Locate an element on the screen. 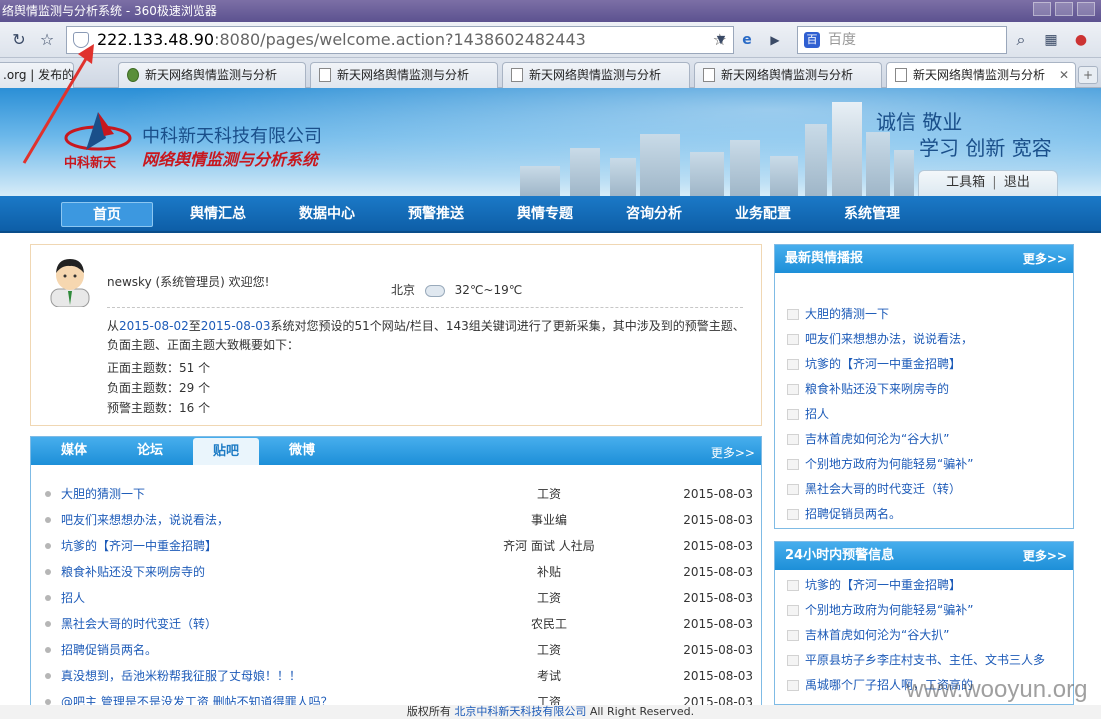 This screenshot has width=1101, height=719. nav-system-admin: 系统管理 is located at coordinates (872, 214).